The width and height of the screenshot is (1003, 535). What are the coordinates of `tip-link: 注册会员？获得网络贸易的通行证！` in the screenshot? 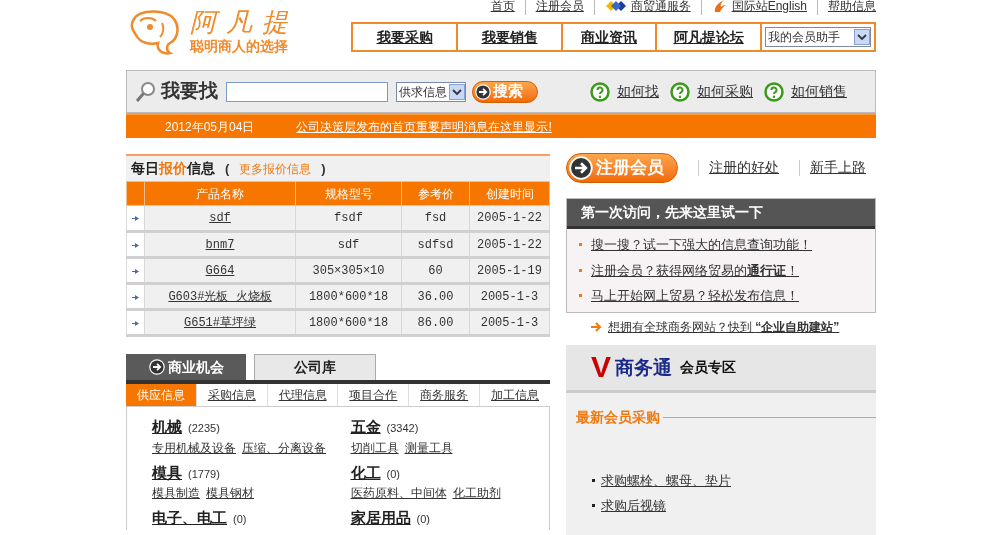 It's located at (695, 270).